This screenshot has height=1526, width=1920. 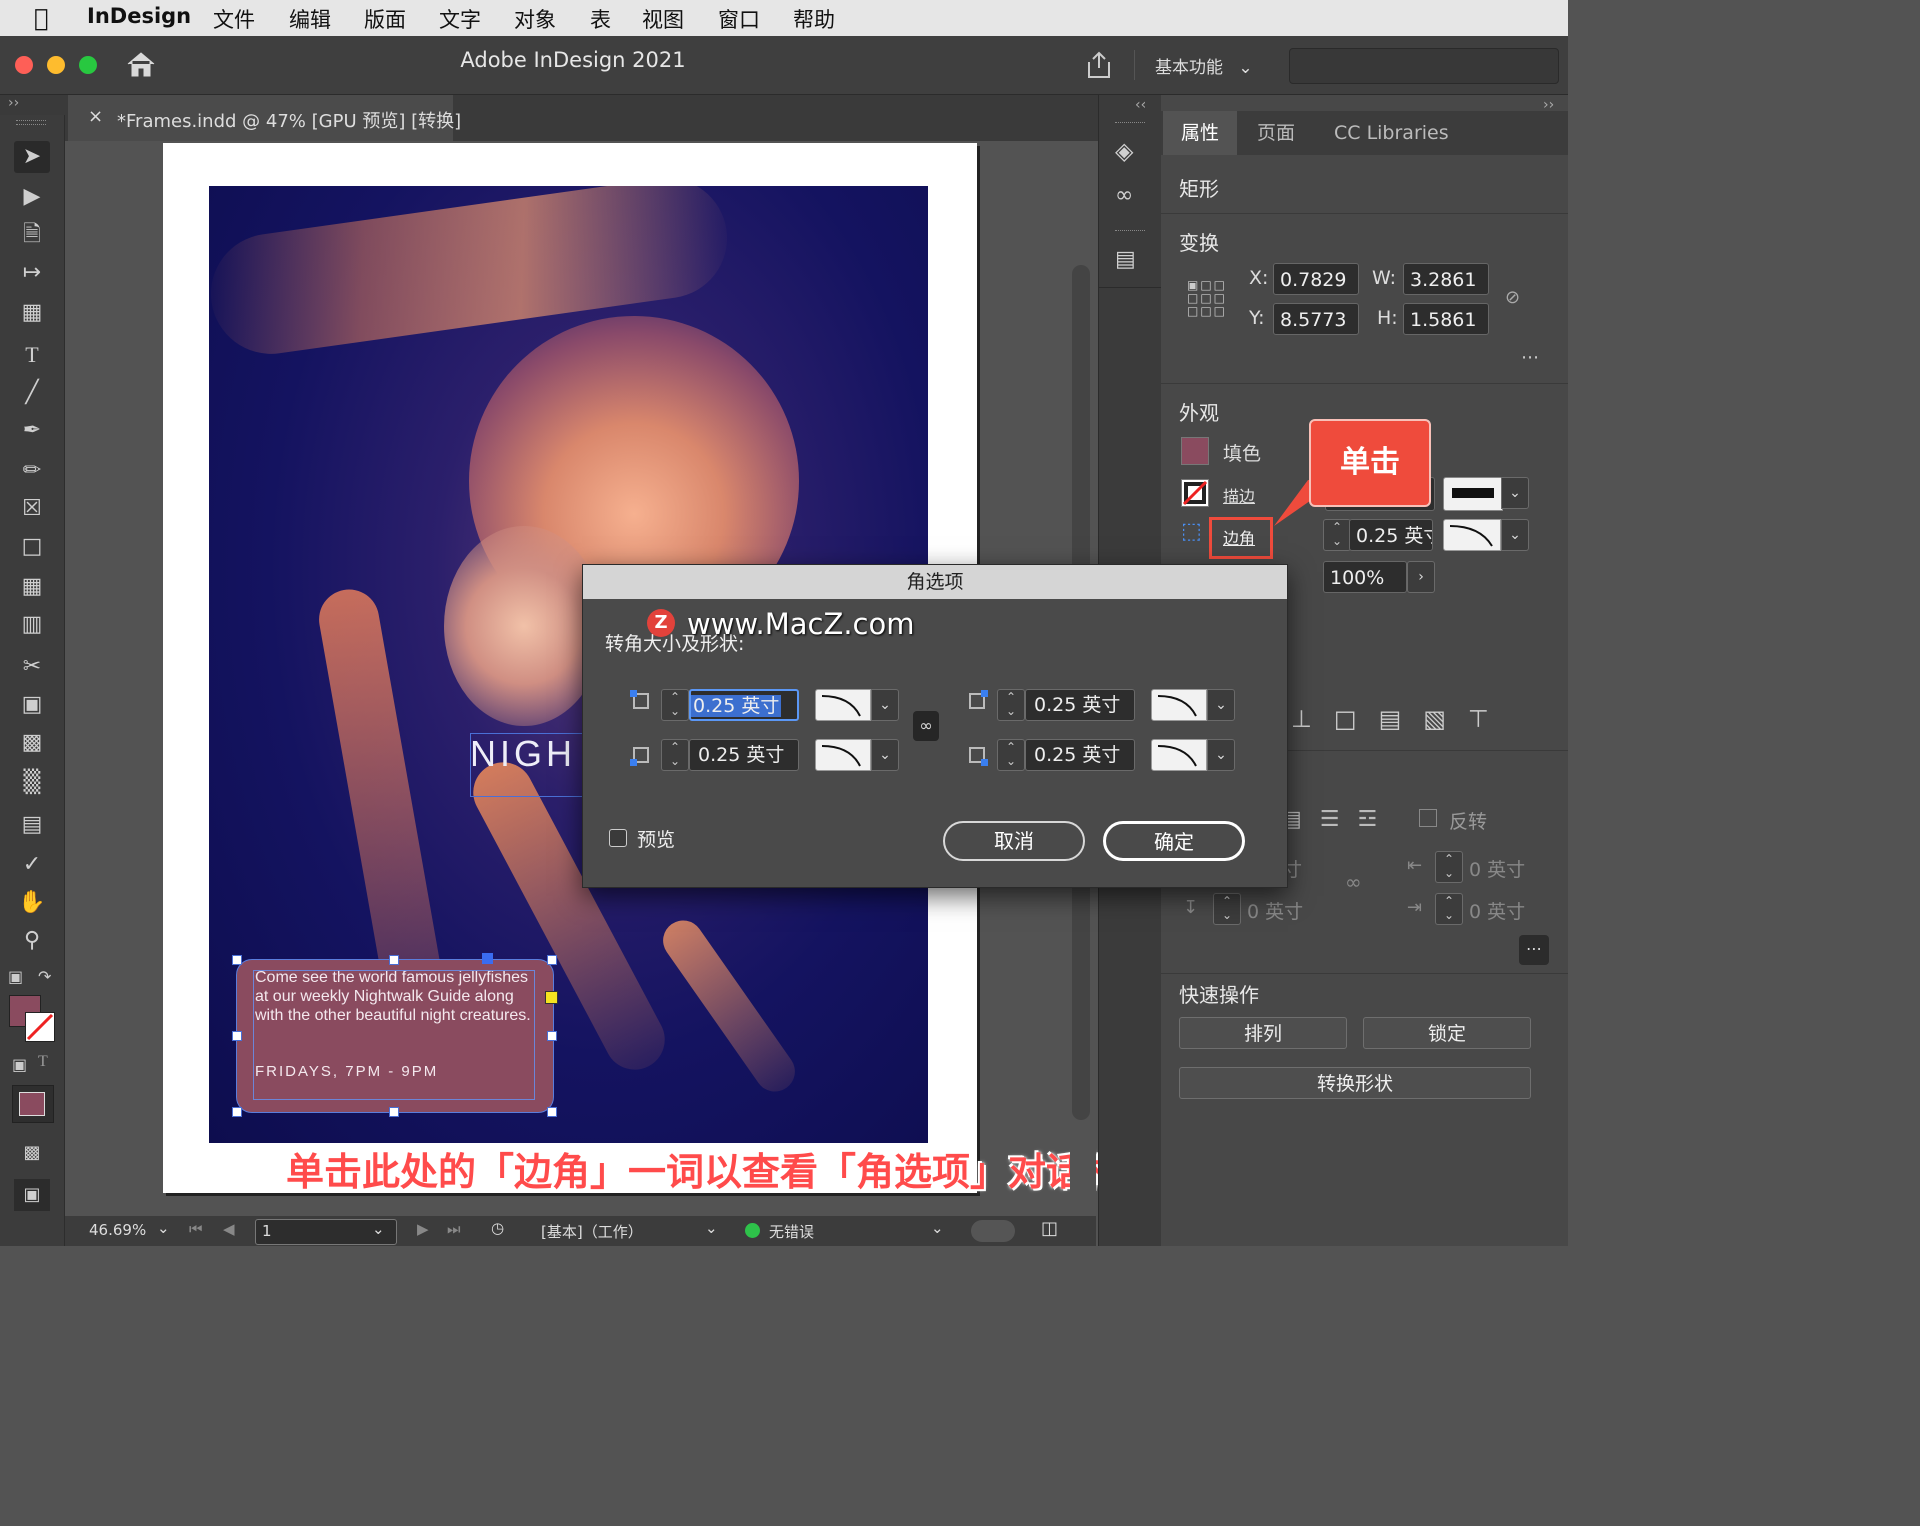 What do you see at coordinates (385, 19) in the screenshot?
I see `menu-layout: 版面` at bounding box center [385, 19].